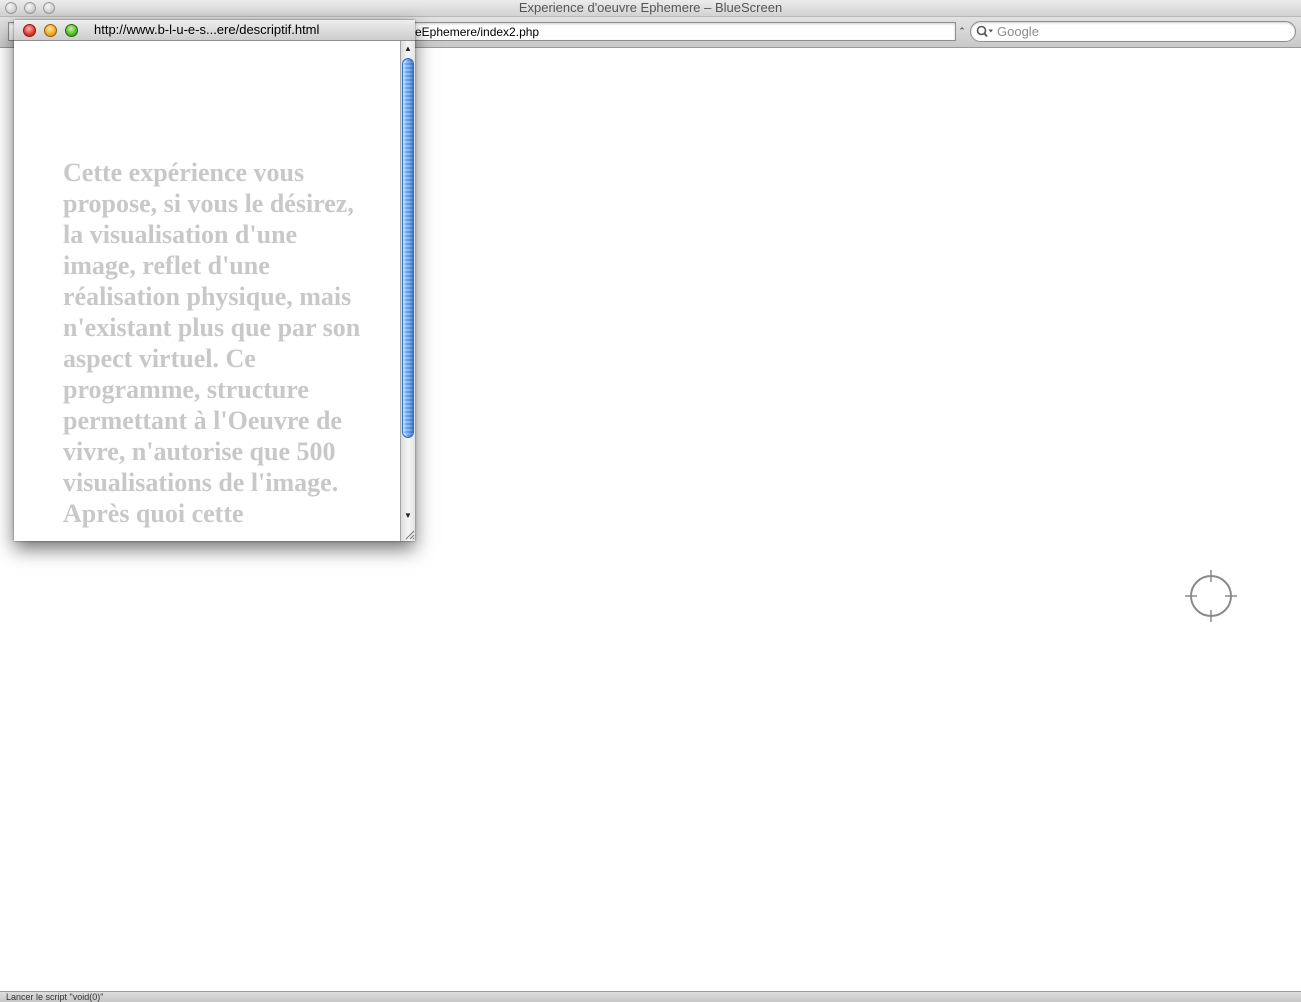  Describe the element at coordinates (1018, 31) in the screenshot. I see `search-placeholder: Google` at that location.